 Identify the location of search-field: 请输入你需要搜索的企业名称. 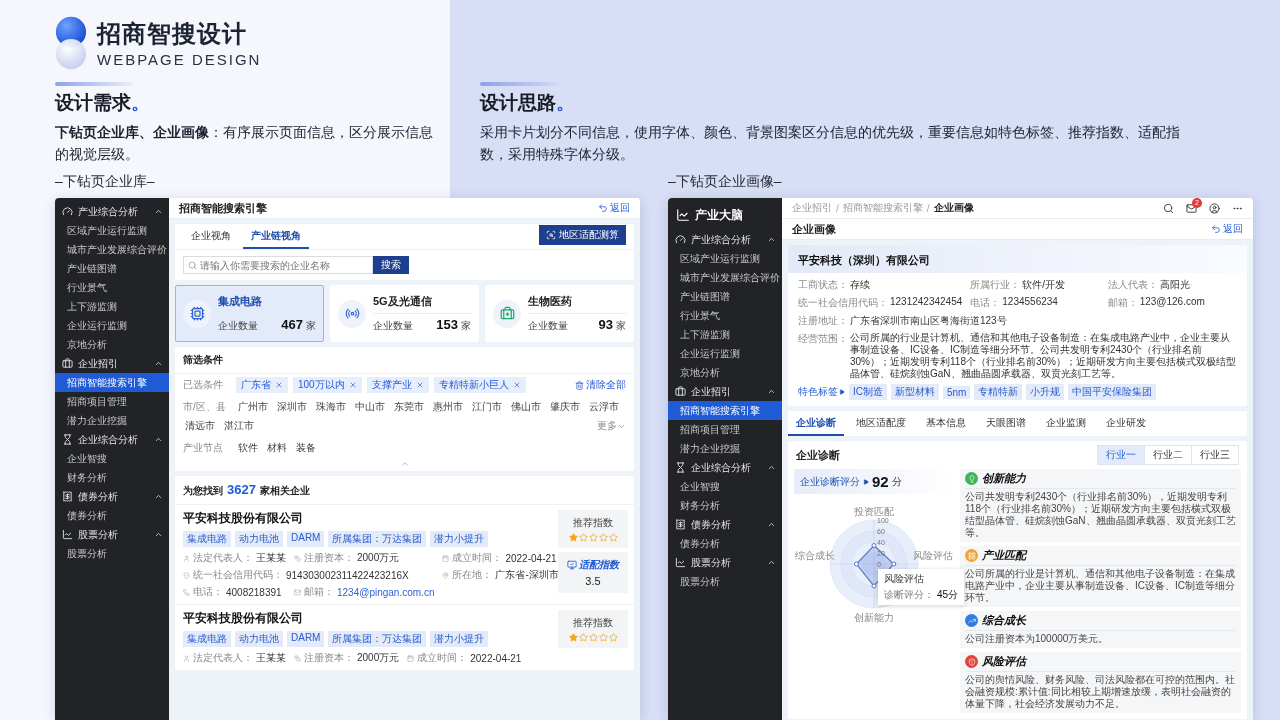
(278, 265).